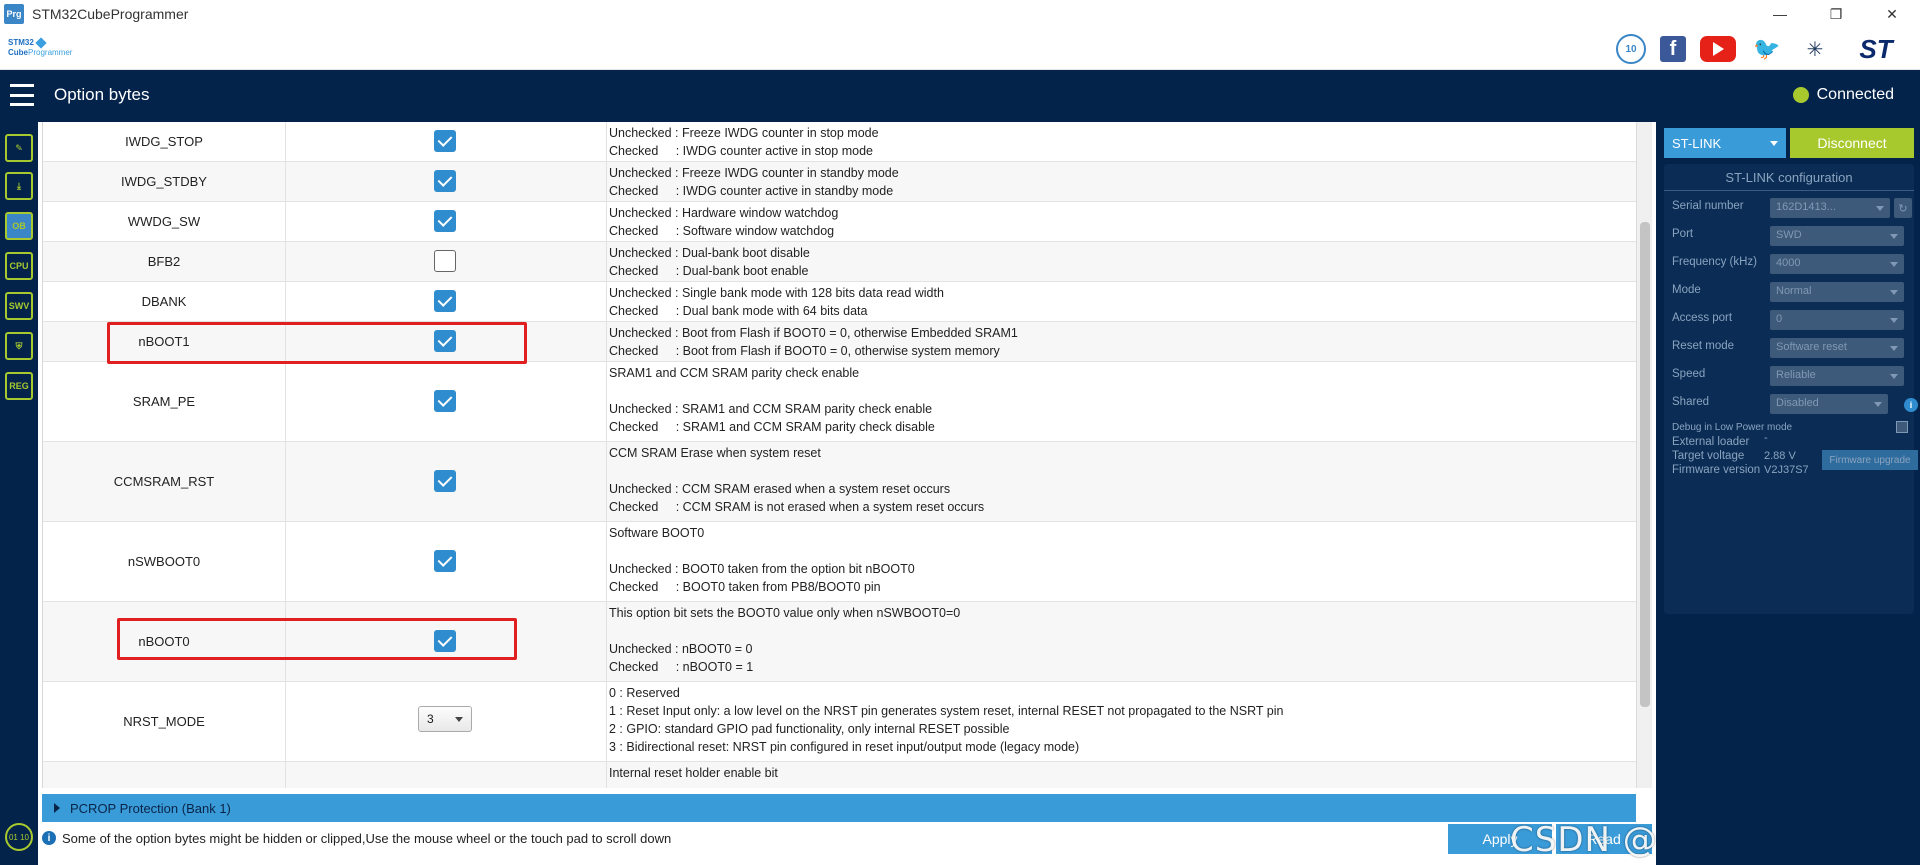  I want to click on highlight-nboot1, so click(317, 343).